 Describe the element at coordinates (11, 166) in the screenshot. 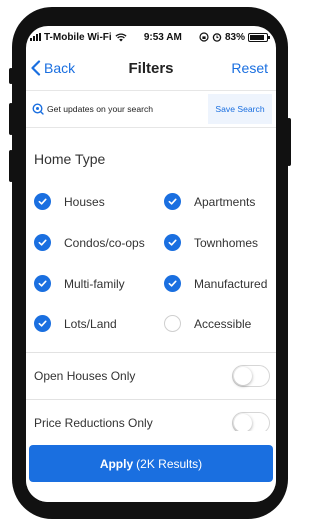

I see `volume-down-button` at that location.